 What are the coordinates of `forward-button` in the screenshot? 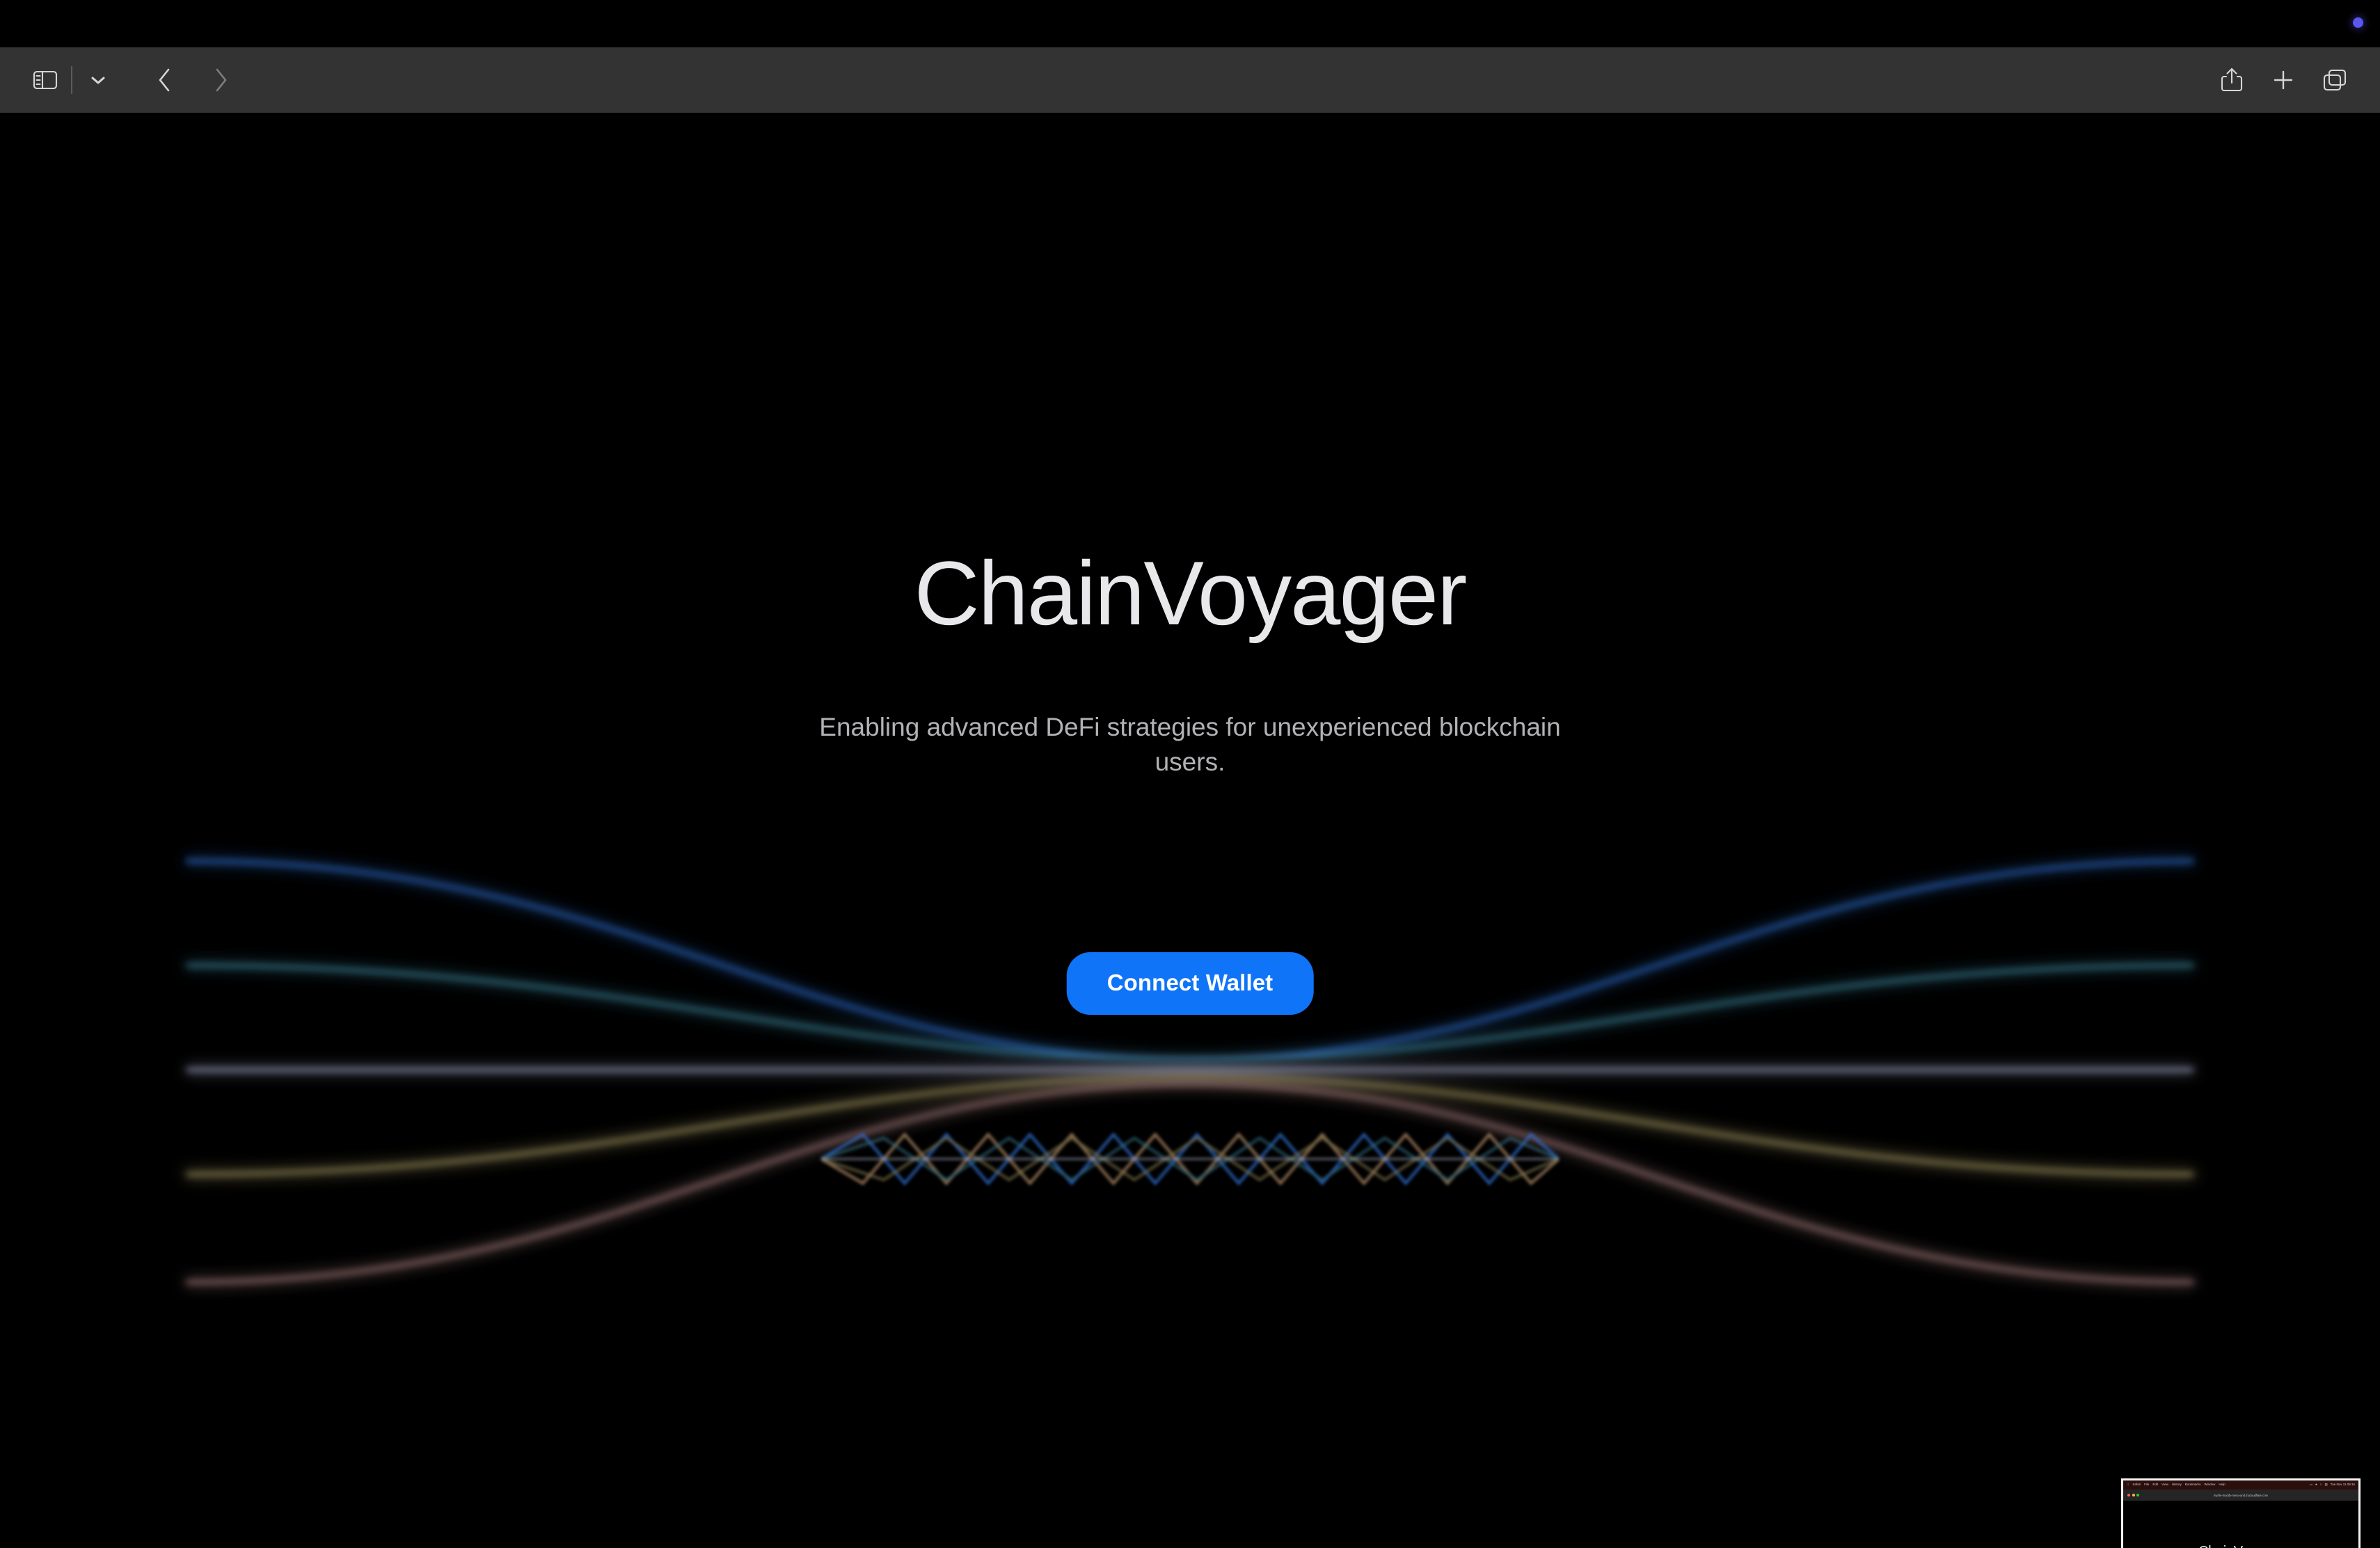 It's located at (221, 80).